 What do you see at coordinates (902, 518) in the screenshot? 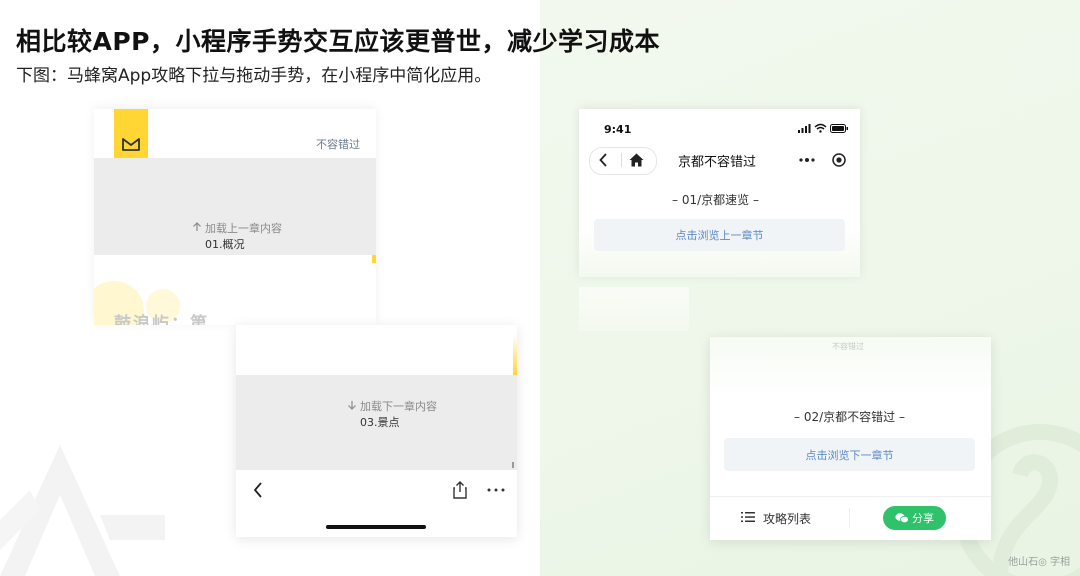
I see `wechat-icon` at bounding box center [902, 518].